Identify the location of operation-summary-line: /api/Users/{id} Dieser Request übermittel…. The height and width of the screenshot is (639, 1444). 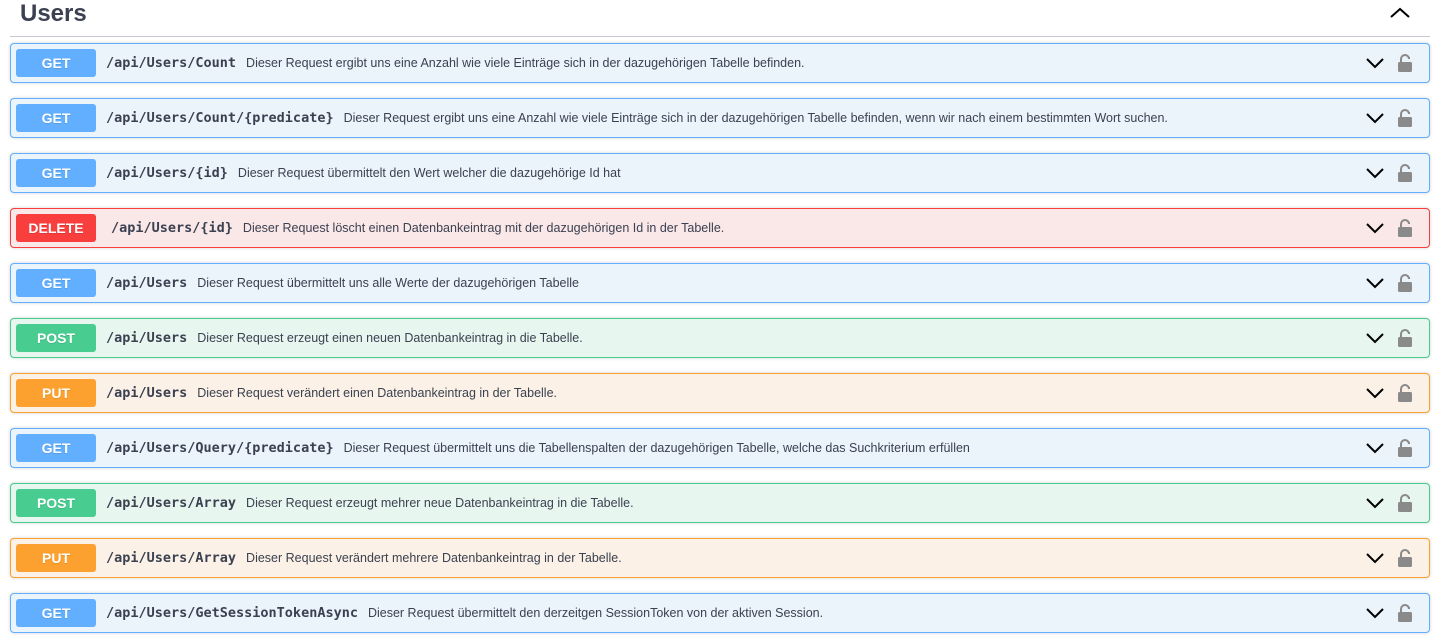
(363, 173).